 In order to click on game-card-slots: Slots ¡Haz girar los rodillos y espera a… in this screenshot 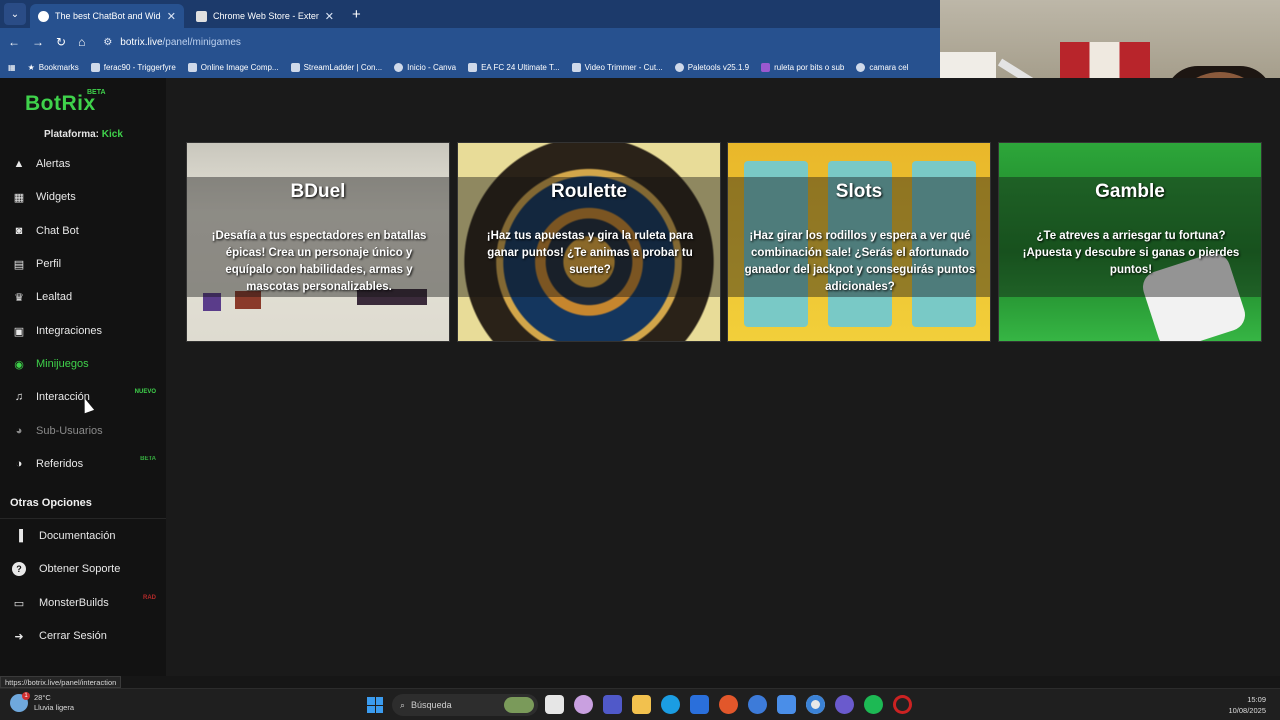, I will do `click(859, 242)`.